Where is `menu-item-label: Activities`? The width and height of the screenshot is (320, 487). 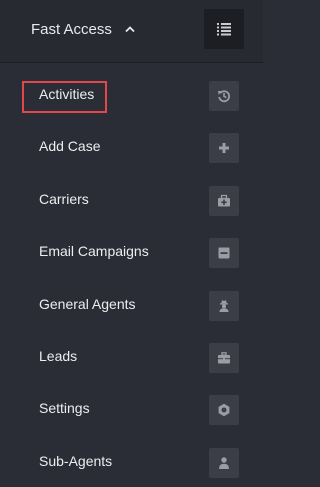 menu-item-label: Activities is located at coordinates (67, 94).